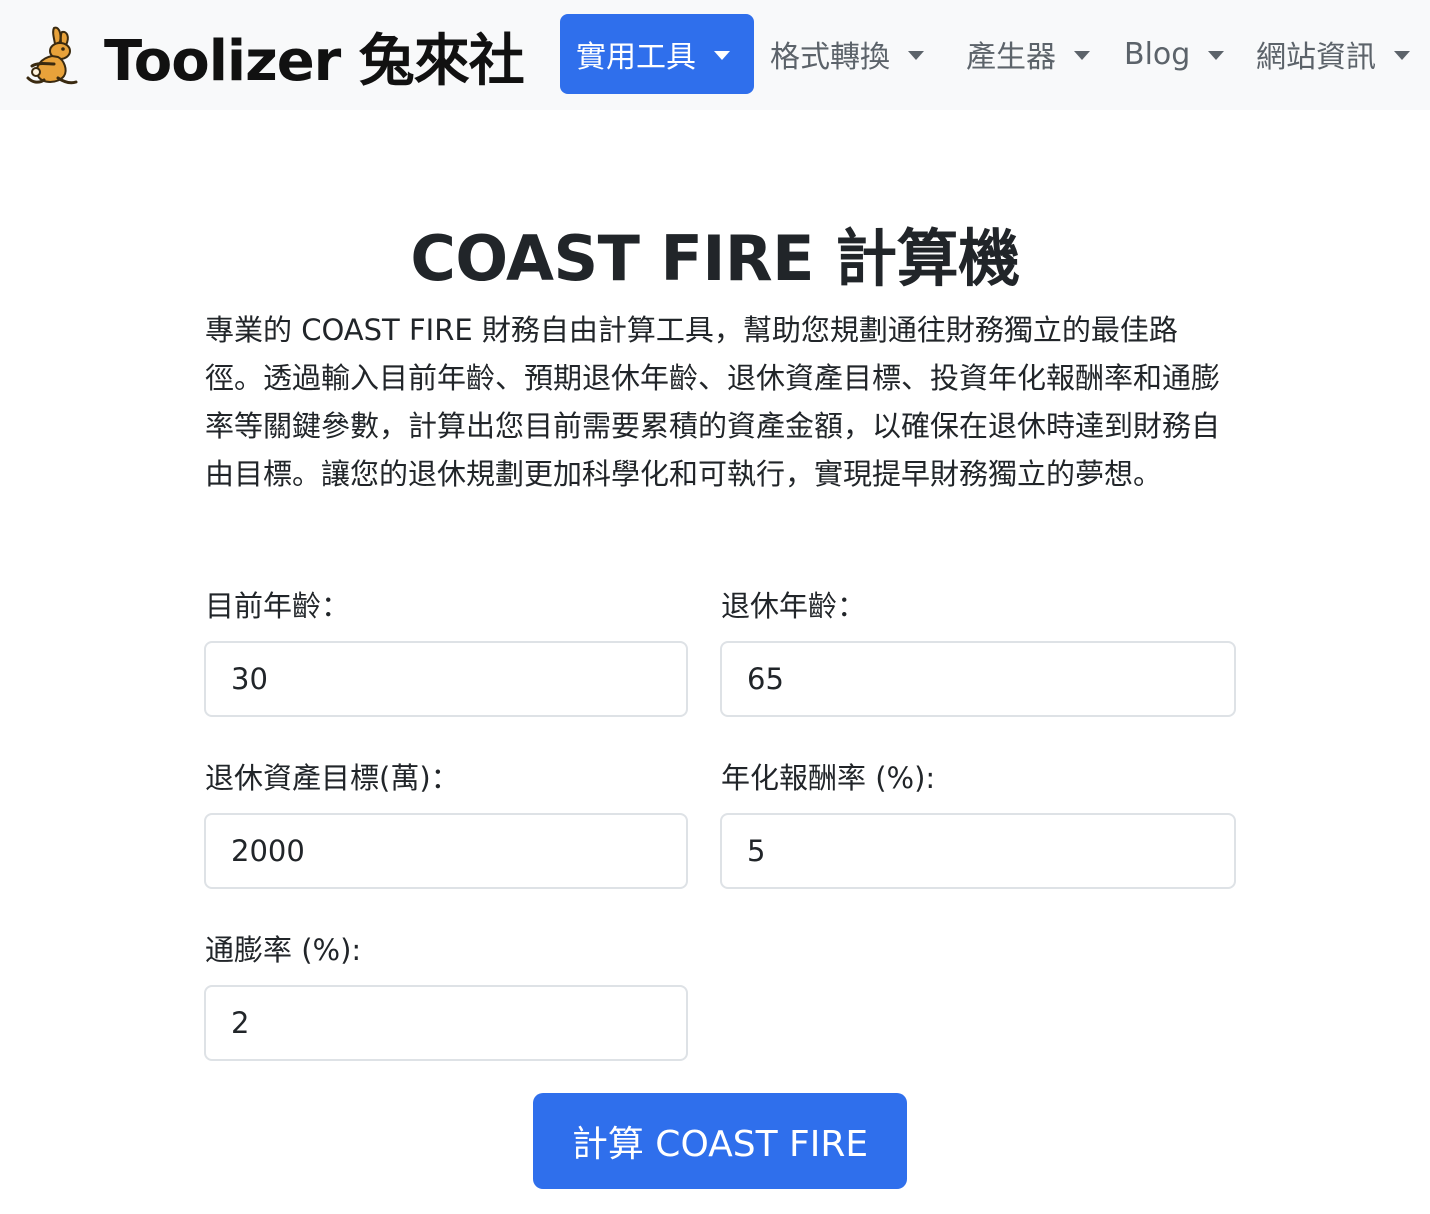  What do you see at coordinates (283, 950) in the screenshot?
I see `inflation-label: 通膨率 (%):` at bounding box center [283, 950].